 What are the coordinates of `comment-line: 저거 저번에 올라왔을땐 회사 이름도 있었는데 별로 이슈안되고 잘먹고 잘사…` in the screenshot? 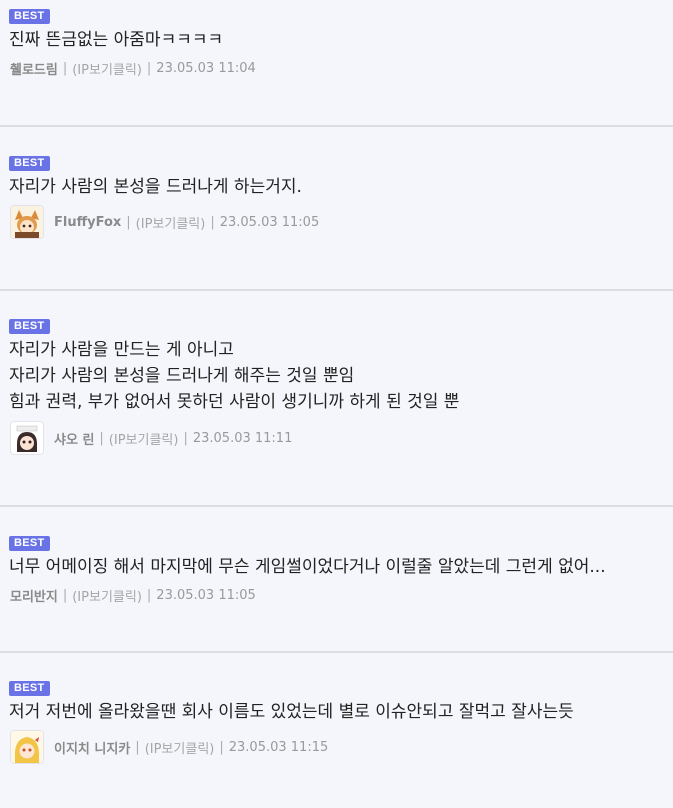 It's located at (291, 712).